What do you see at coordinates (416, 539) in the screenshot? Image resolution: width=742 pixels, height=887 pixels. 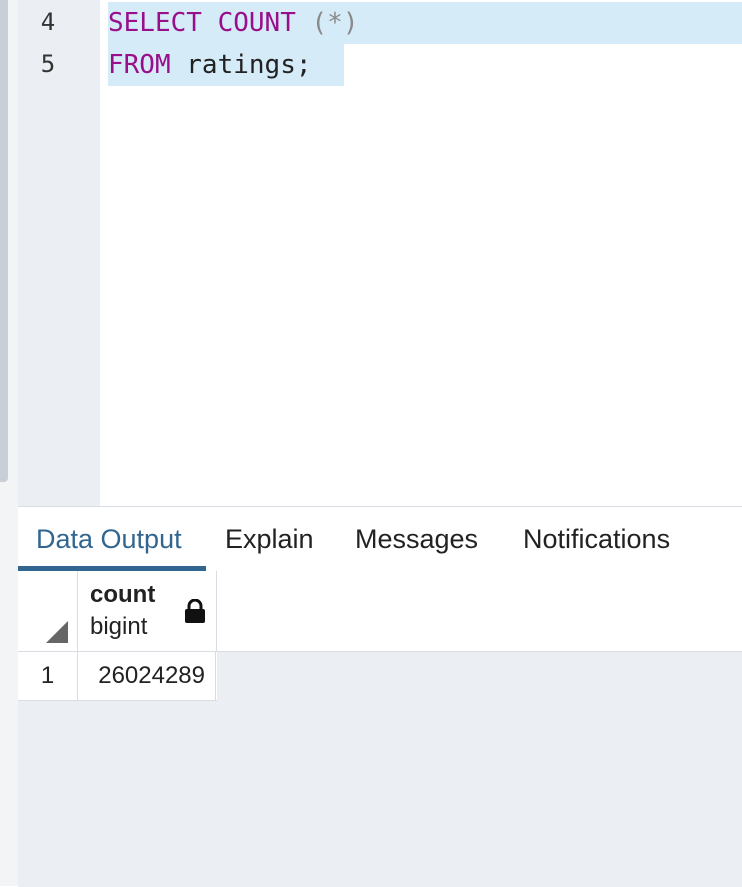 I see `tab-messages: Messages` at bounding box center [416, 539].